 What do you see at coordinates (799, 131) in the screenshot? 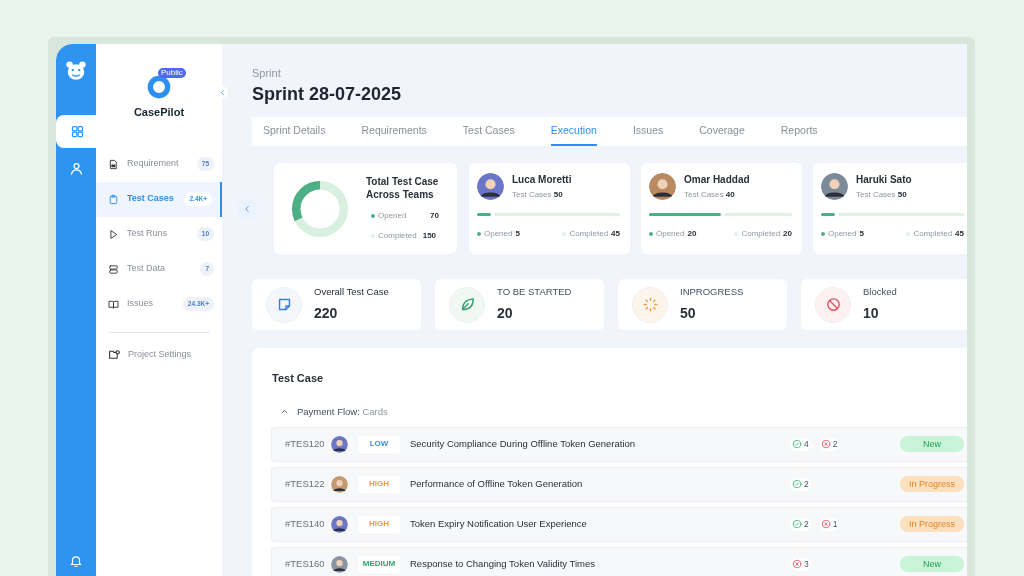
I see `tab: Reports` at bounding box center [799, 131].